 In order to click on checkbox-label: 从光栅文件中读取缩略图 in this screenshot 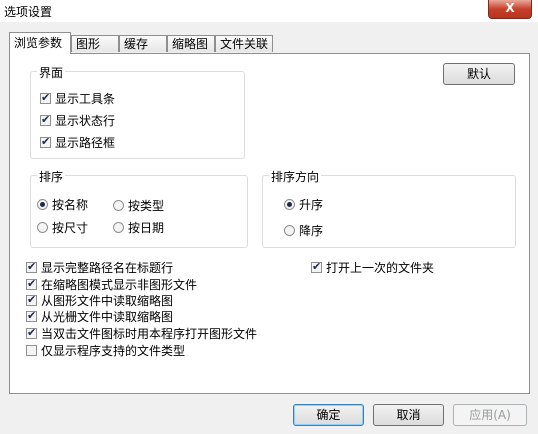, I will do `click(107, 317)`.